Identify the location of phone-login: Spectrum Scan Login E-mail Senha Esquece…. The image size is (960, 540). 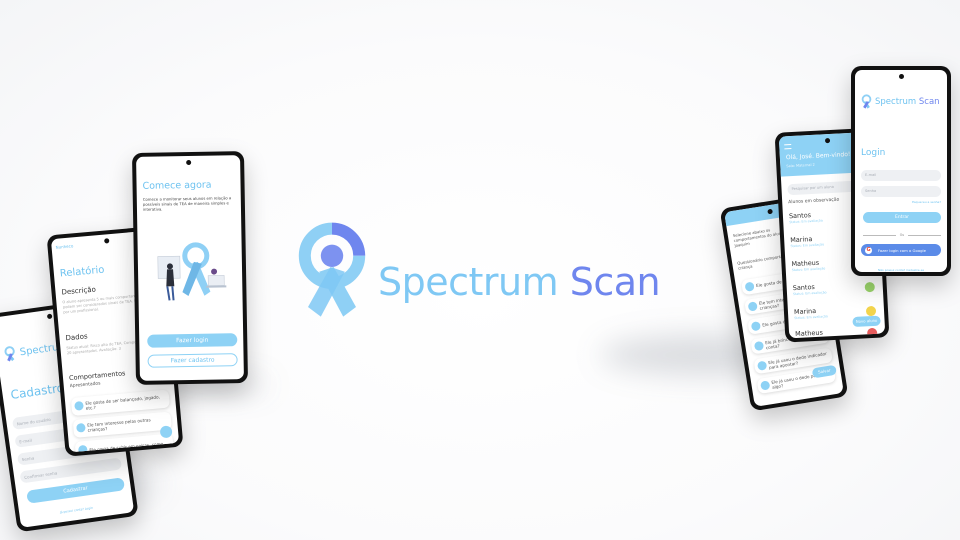
(901, 171).